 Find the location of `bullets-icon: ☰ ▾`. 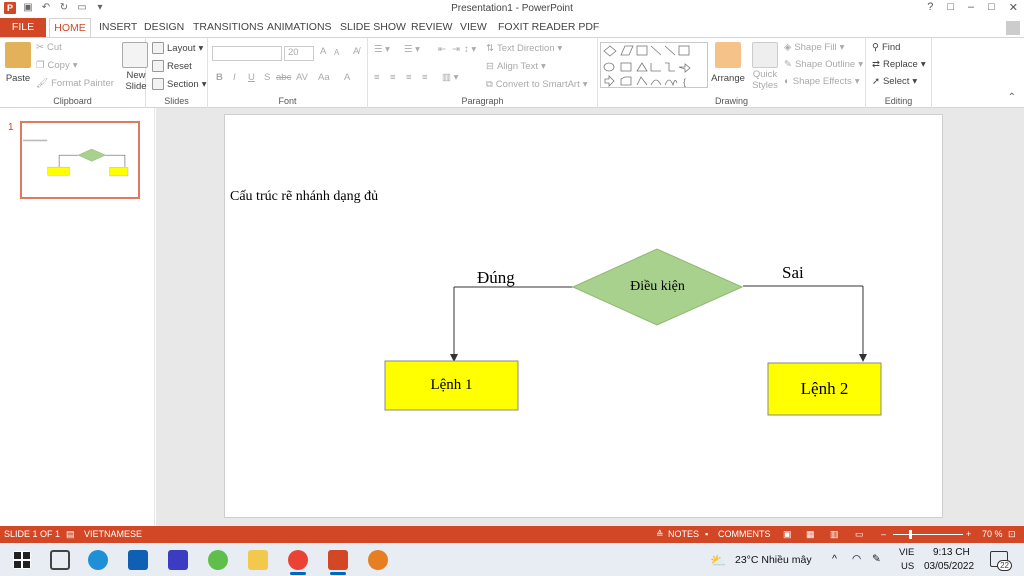

bullets-icon: ☰ ▾ is located at coordinates (382, 49).